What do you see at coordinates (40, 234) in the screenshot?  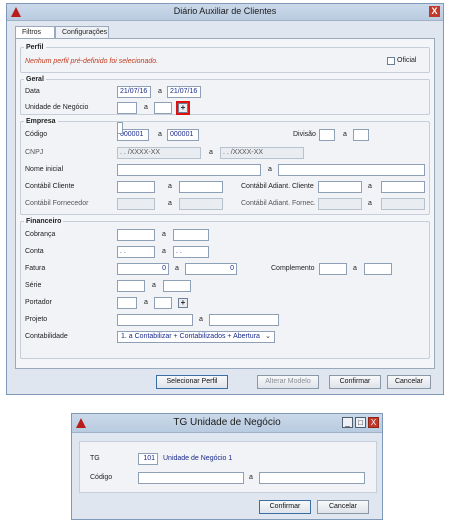 I see `cobranca-label: Cobrança` at bounding box center [40, 234].